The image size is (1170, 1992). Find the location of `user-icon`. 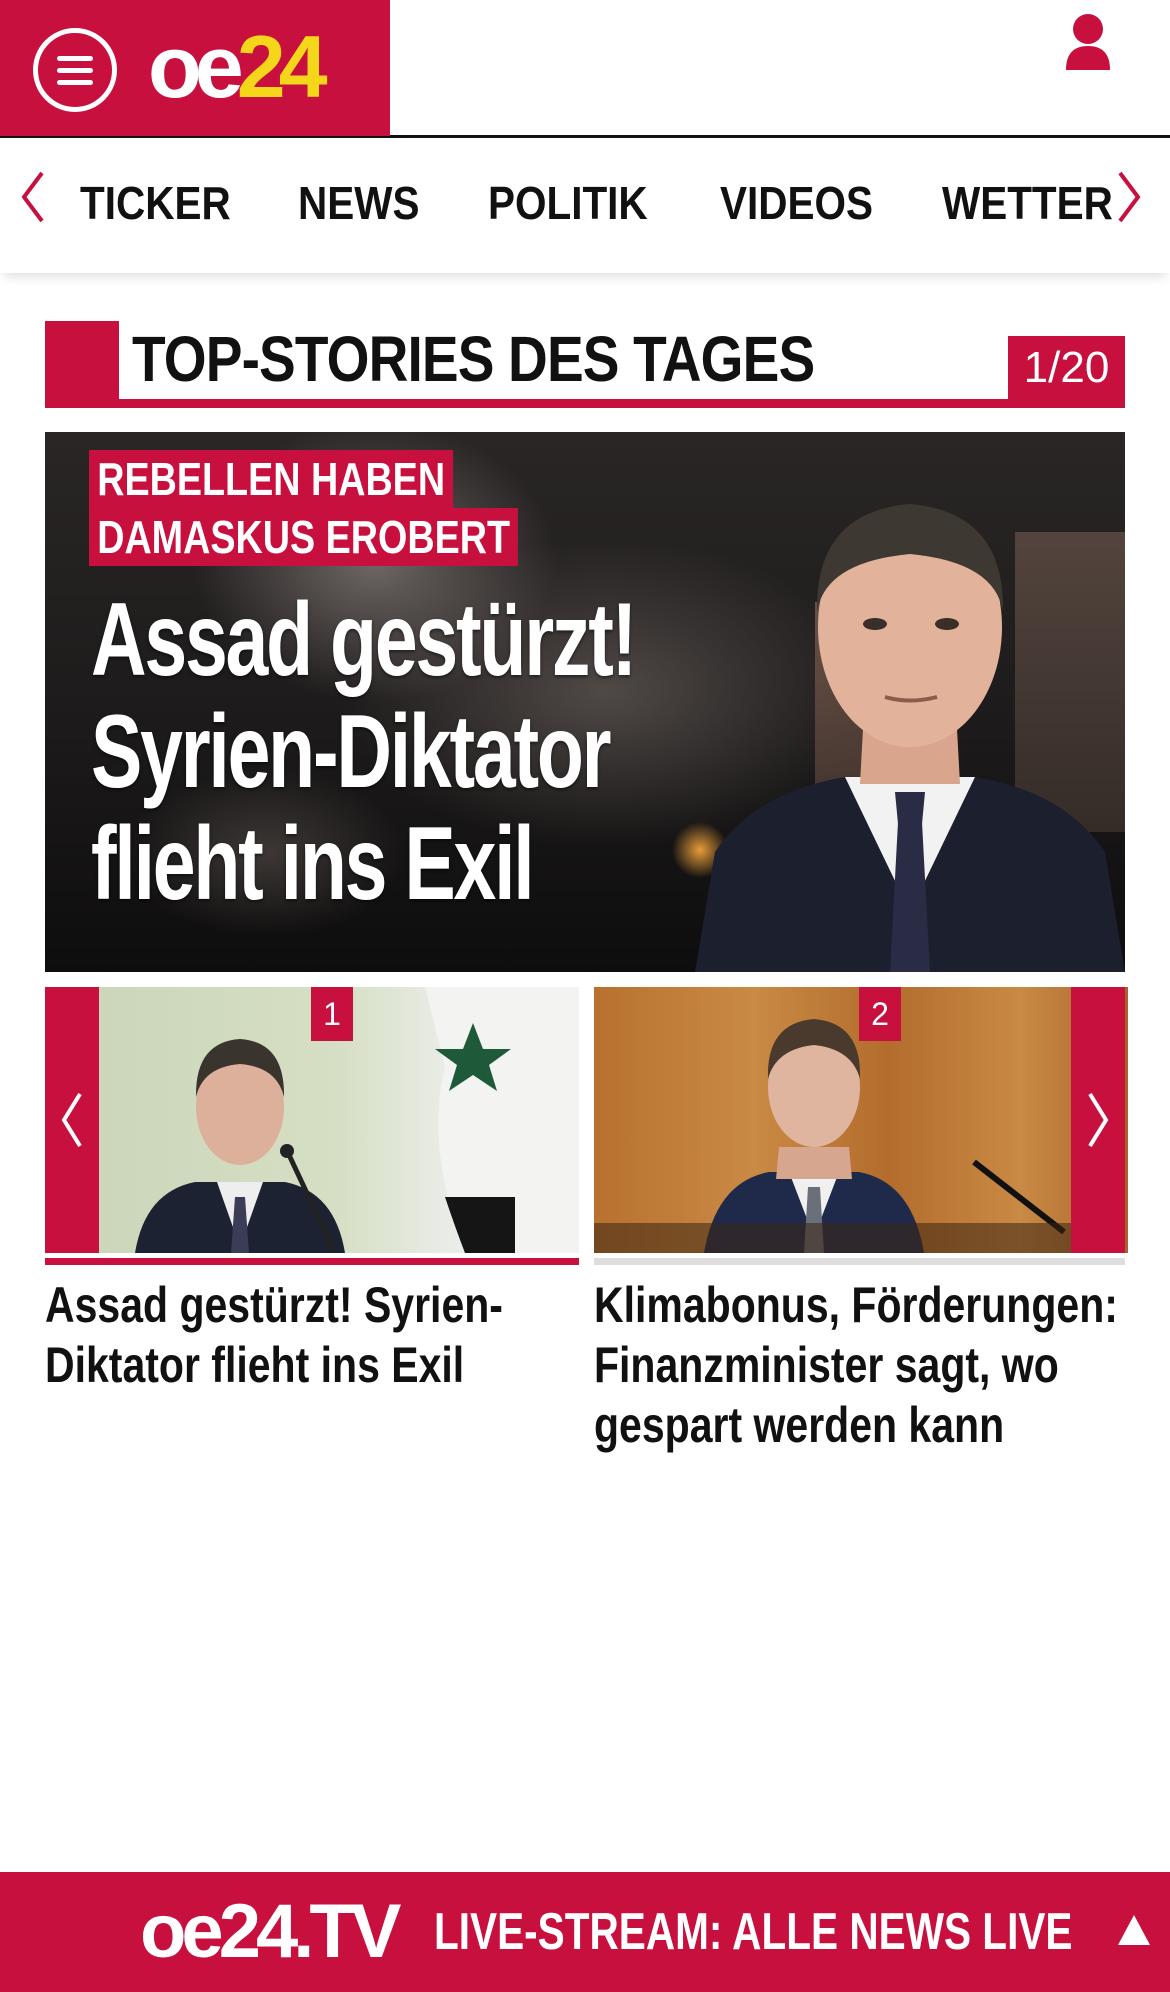

user-icon is located at coordinates (1088, 42).